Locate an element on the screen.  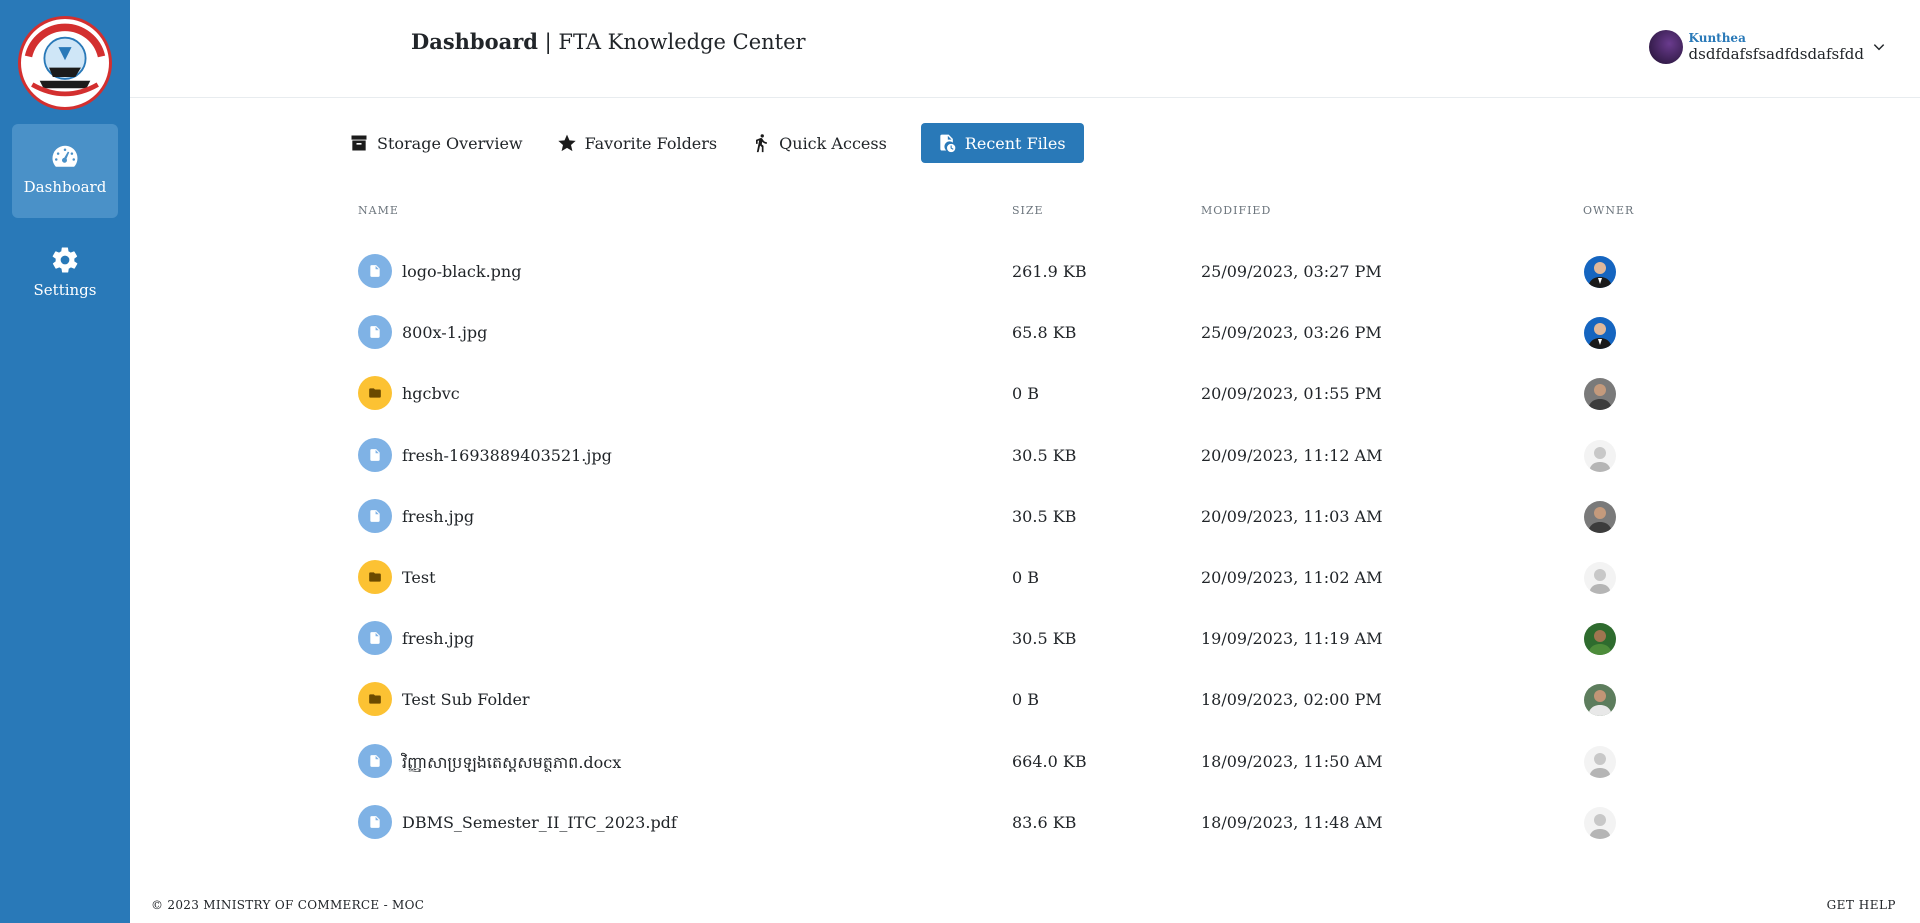
file-modified: 19/09/2023, 11:19 AM is located at coordinates (1292, 639).